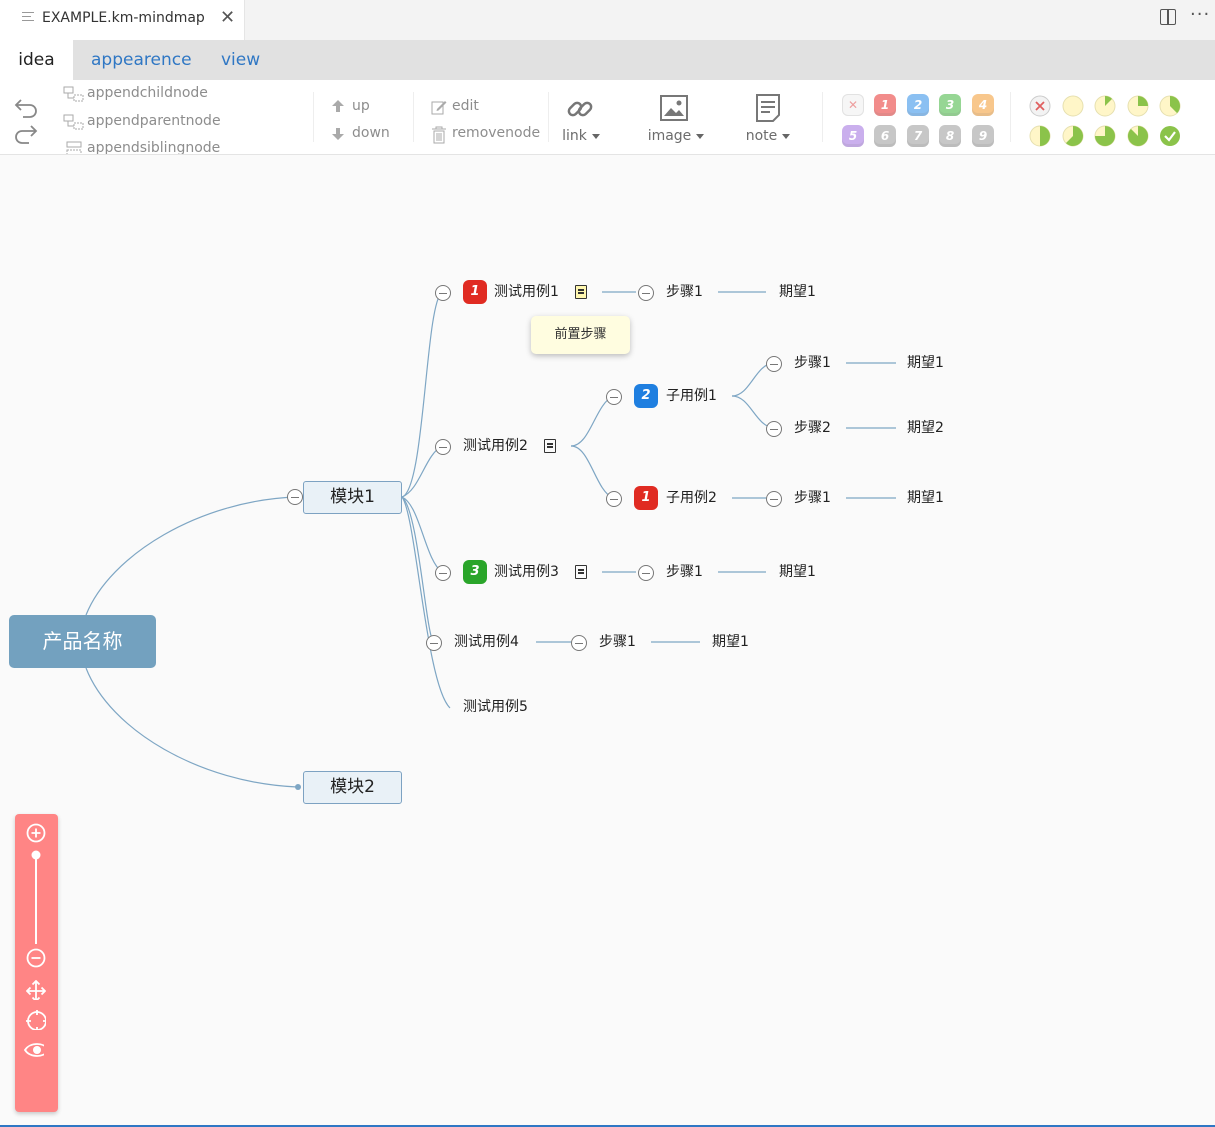 The width and height of the screenshot is (1215, 1127). I want to click on link-label: link, so click(574, 136).